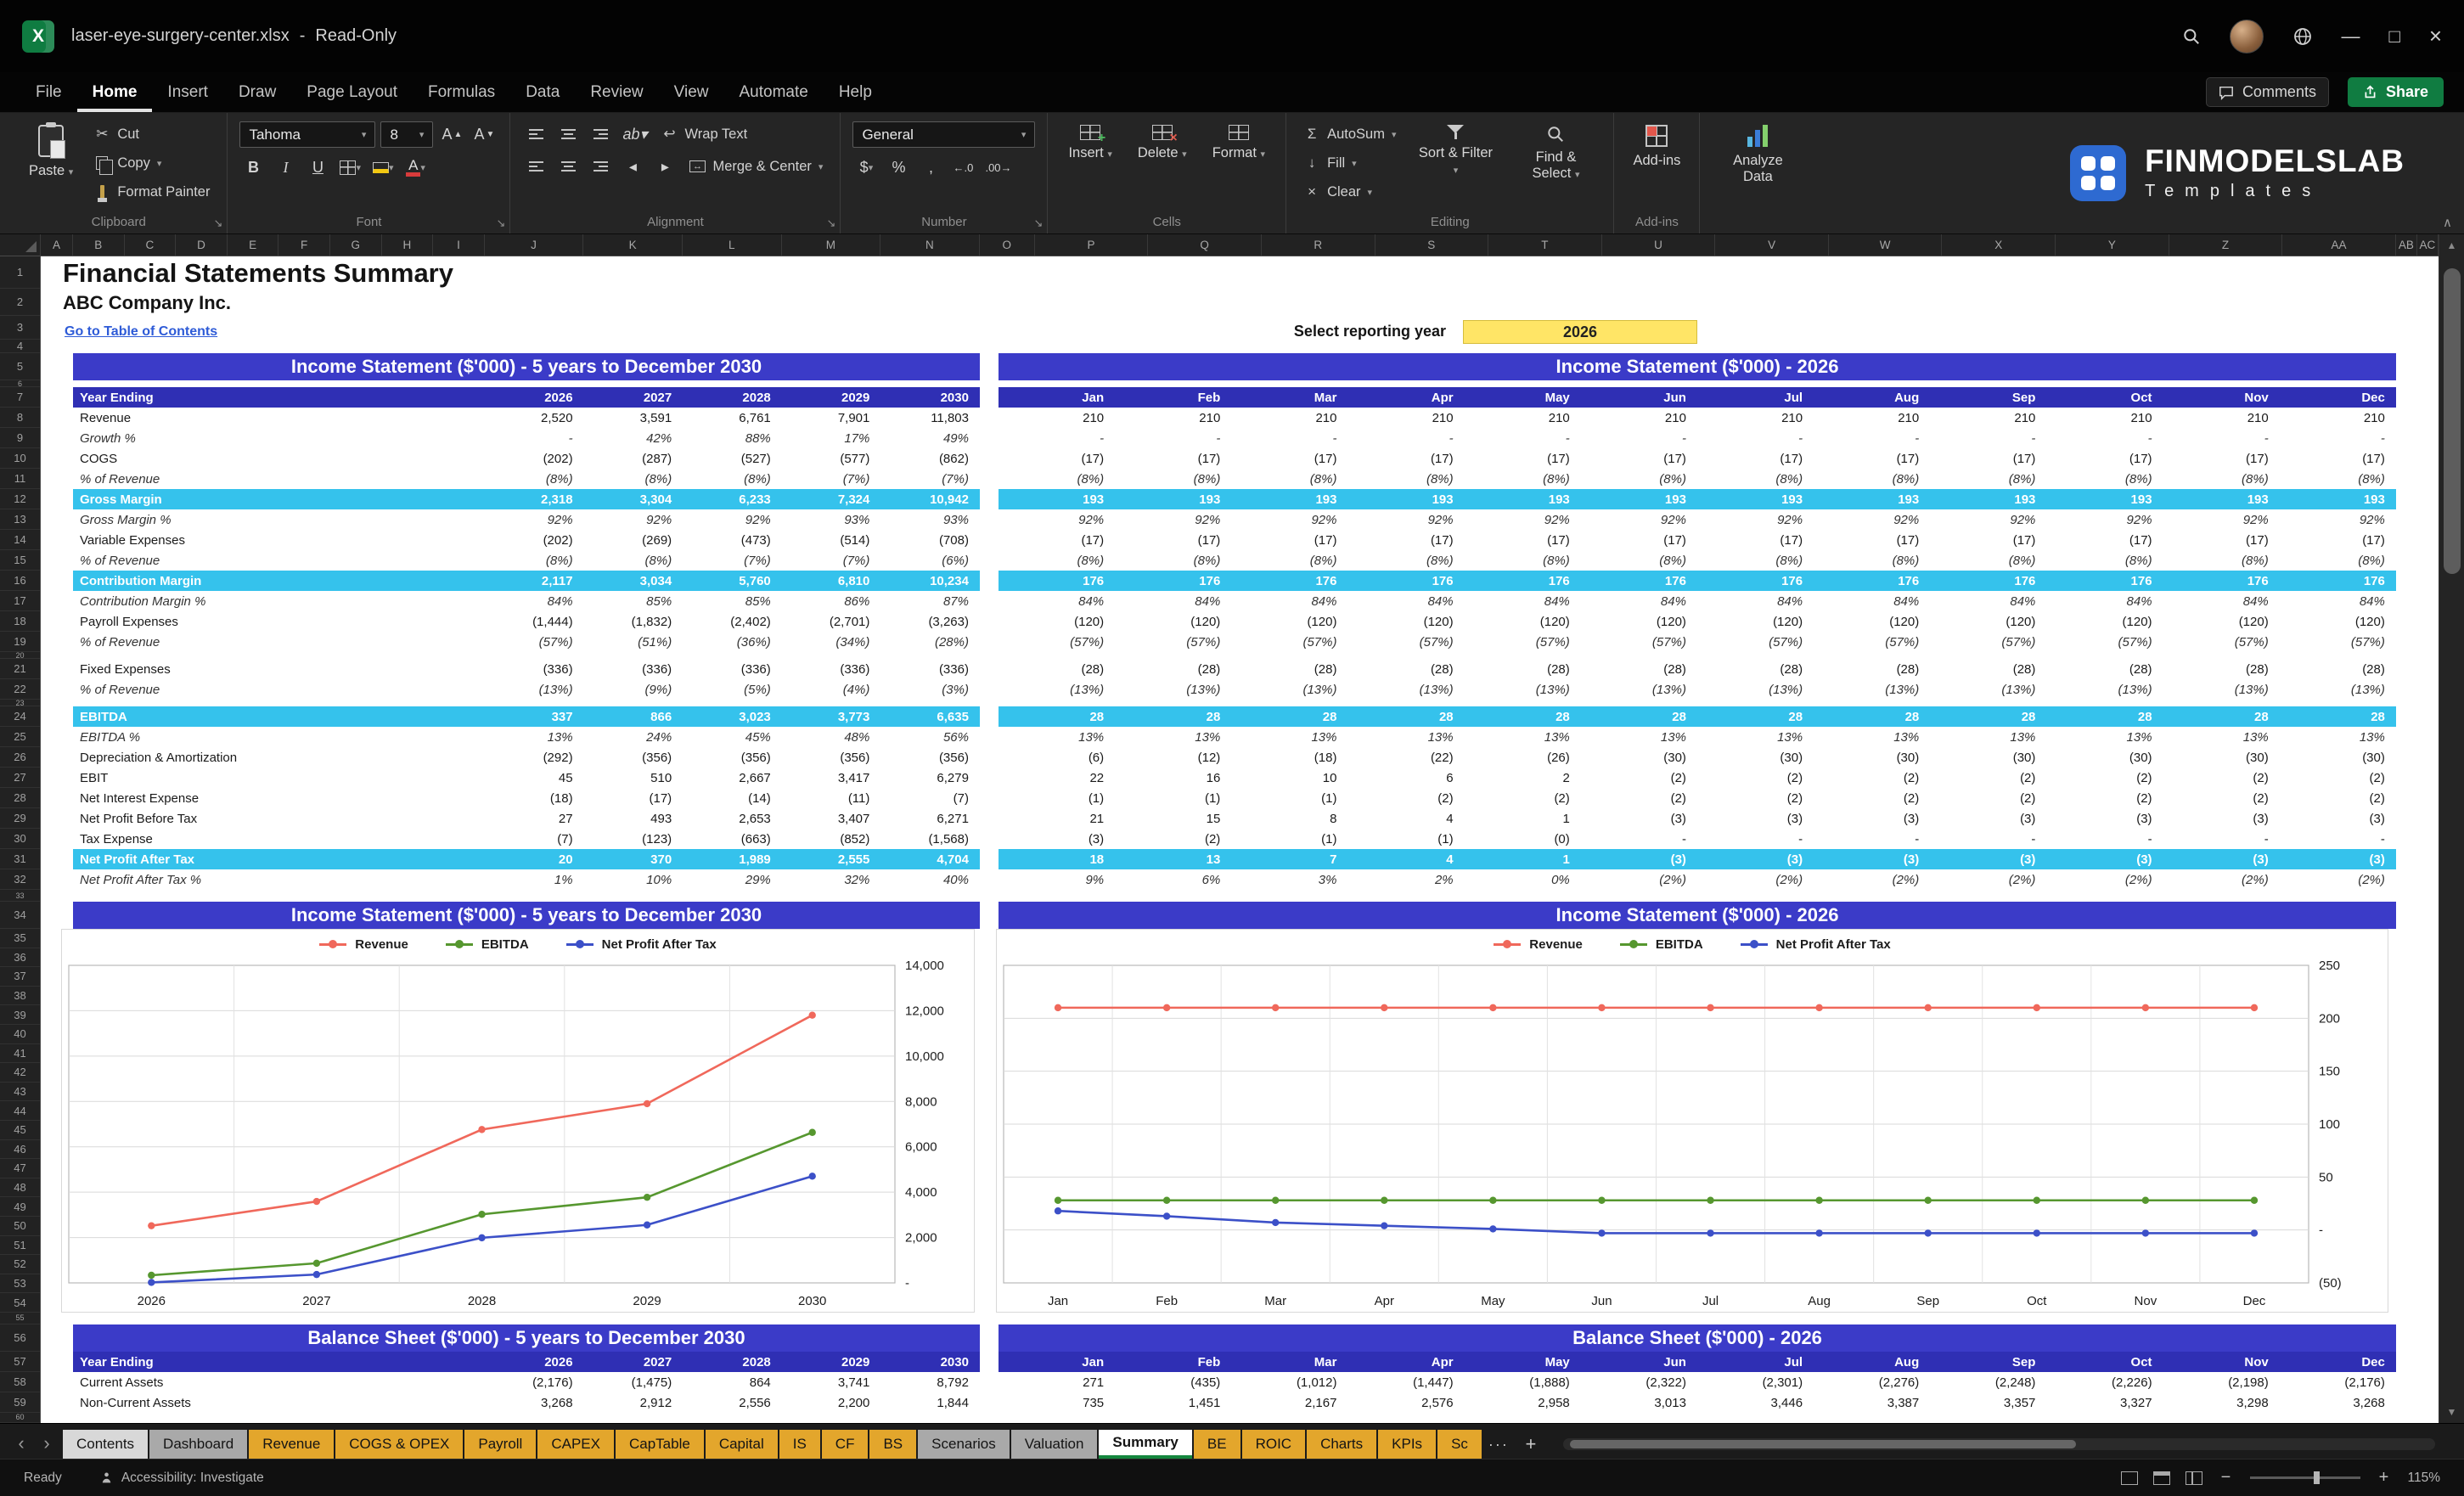 This screenshot has width=2464, height=1496. Describe the element at coordinates (253, 245) in the screenshot. I see `column-header-E: E` at that location.